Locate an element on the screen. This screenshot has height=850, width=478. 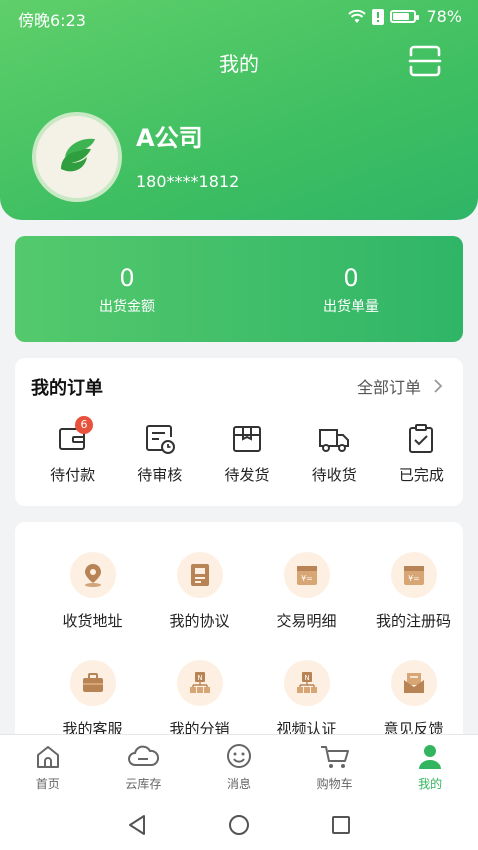
tab-label: 购物车 is located at coordinates (334, 784).